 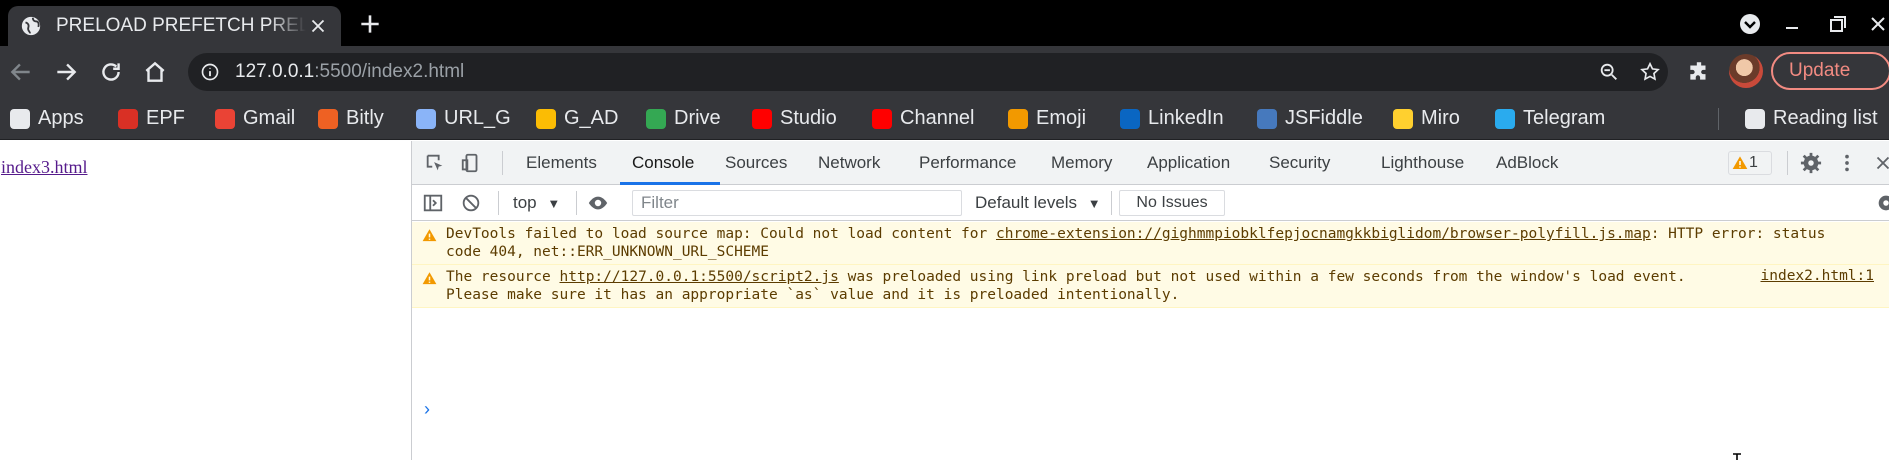 I want to click on tab-title: PRELOAD PREFETCH PRELOAD, so click(x=181, y=25).